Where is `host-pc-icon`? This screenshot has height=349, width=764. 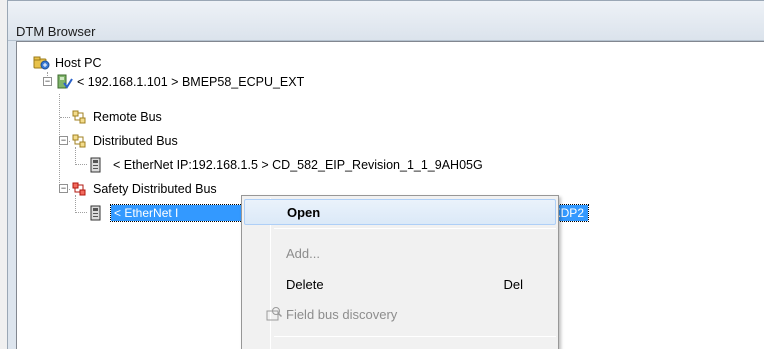
host-pc-icon is located at coordinates (42, 63).